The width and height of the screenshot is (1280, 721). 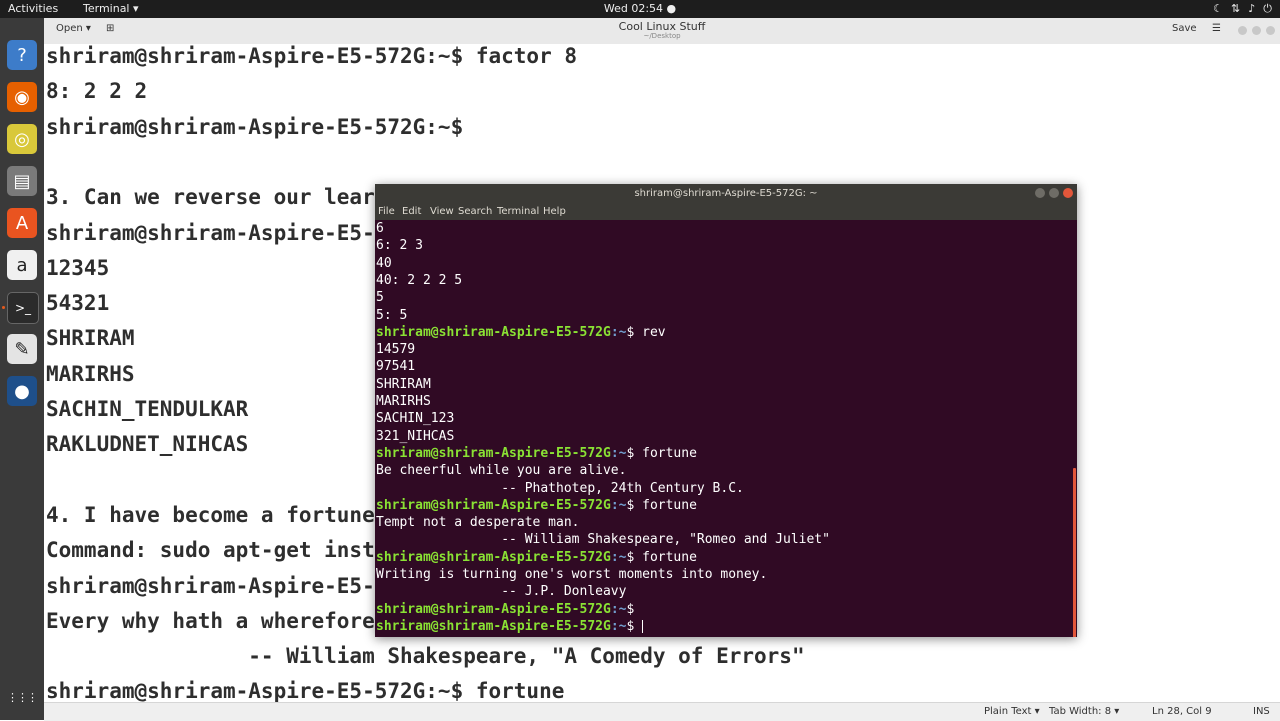 I want to click on editor-line: RAKLUDNET_NIHCAS, so click(x=147, y=444).